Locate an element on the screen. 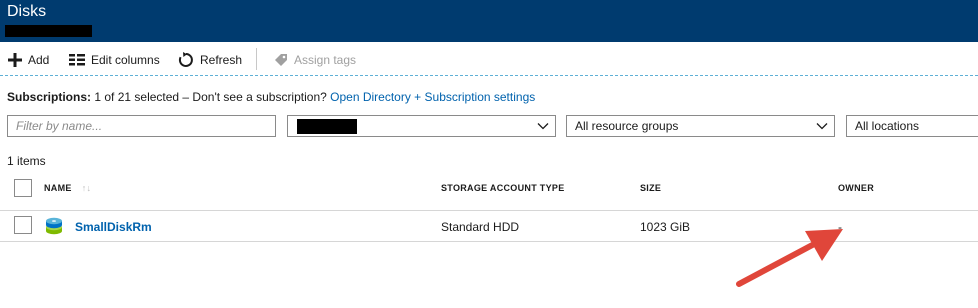 The height and width of the screenshot is (308, 978). table-row: SmallDiskRm Standard HDD 1023 GiB - is located at coordinates (489, 226).